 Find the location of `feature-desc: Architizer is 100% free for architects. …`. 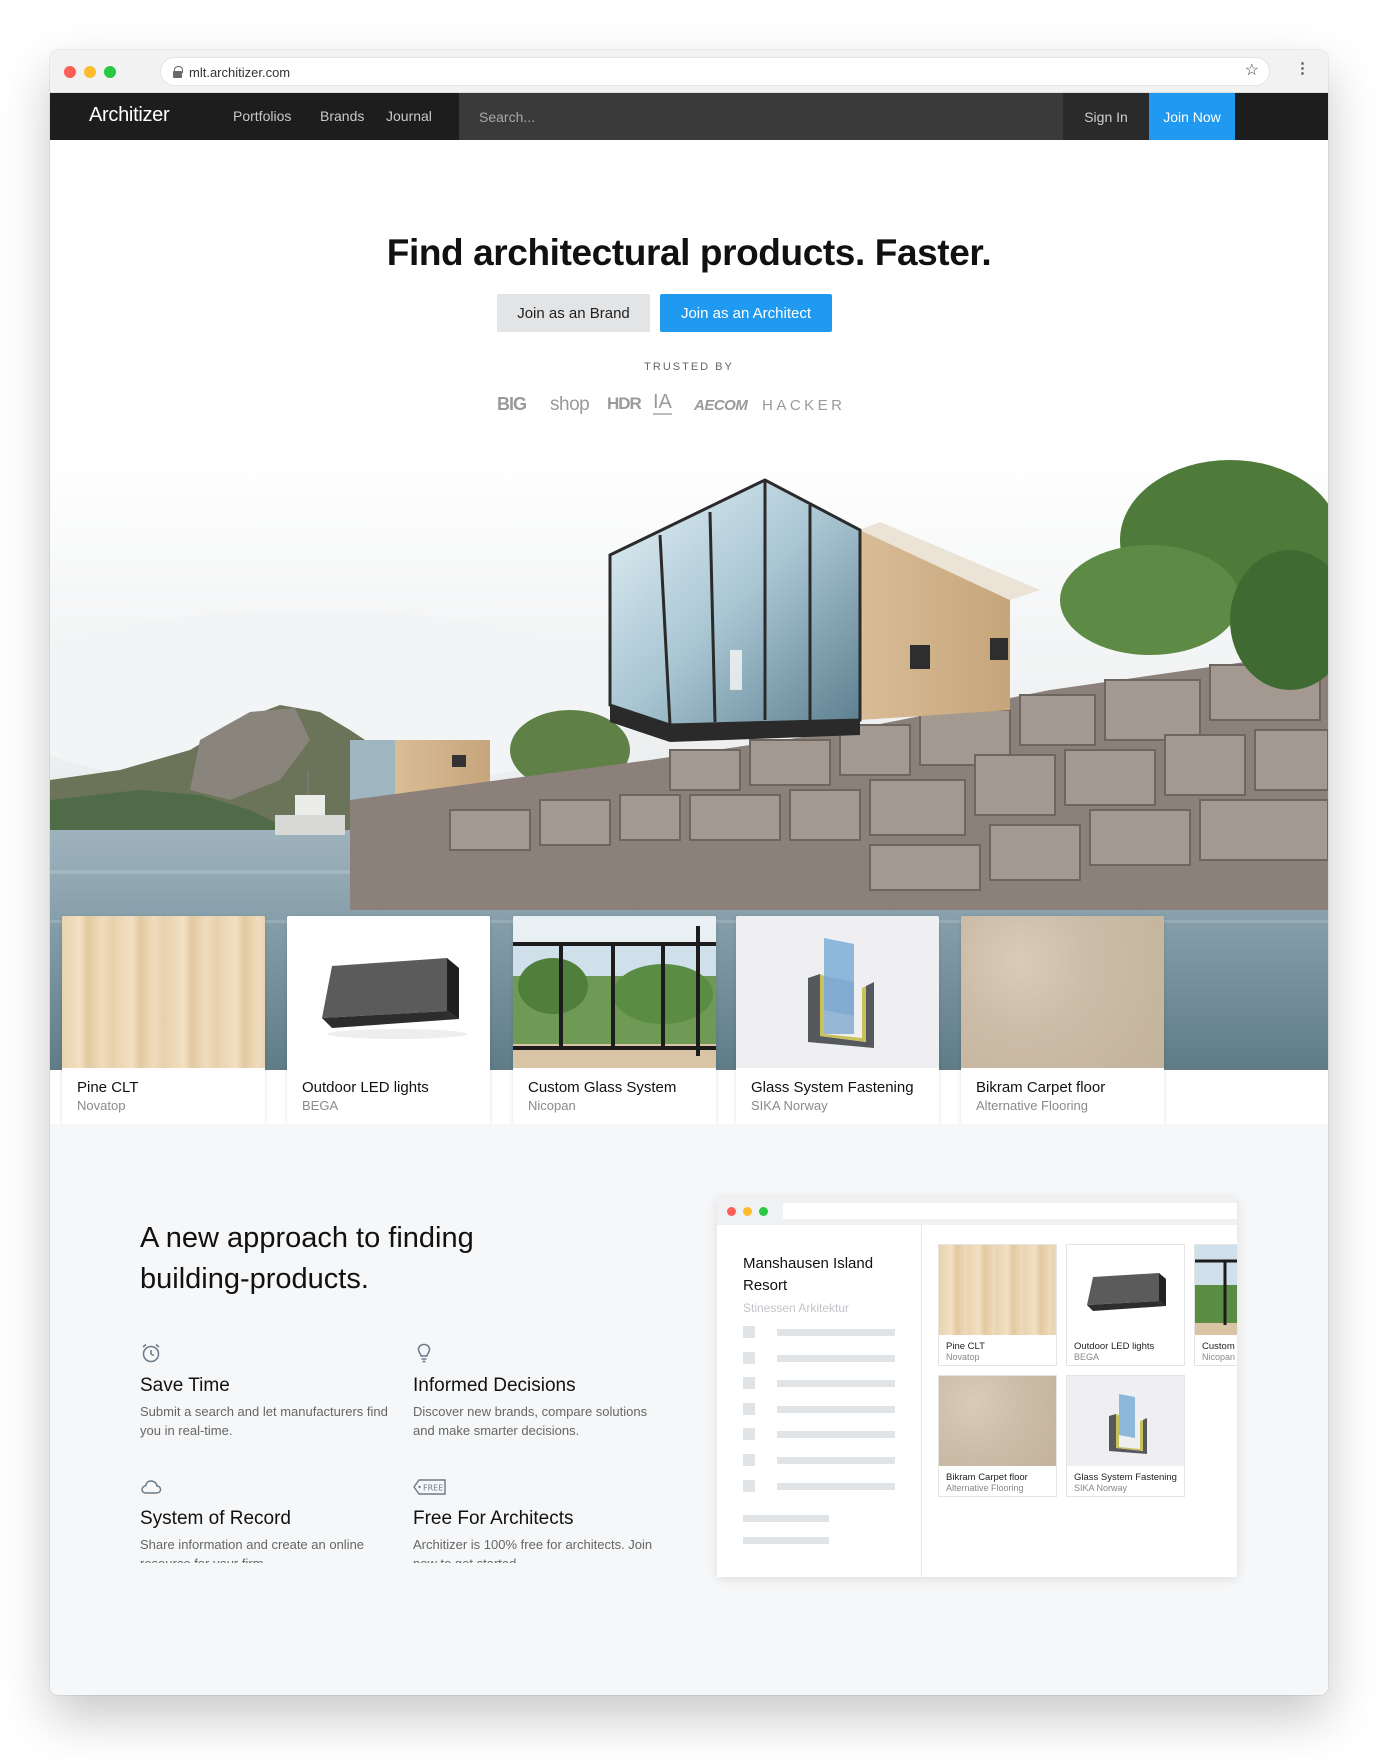

feature-desc: Architizer is 100% free for architects. … is located at coordinates (533, 1550).